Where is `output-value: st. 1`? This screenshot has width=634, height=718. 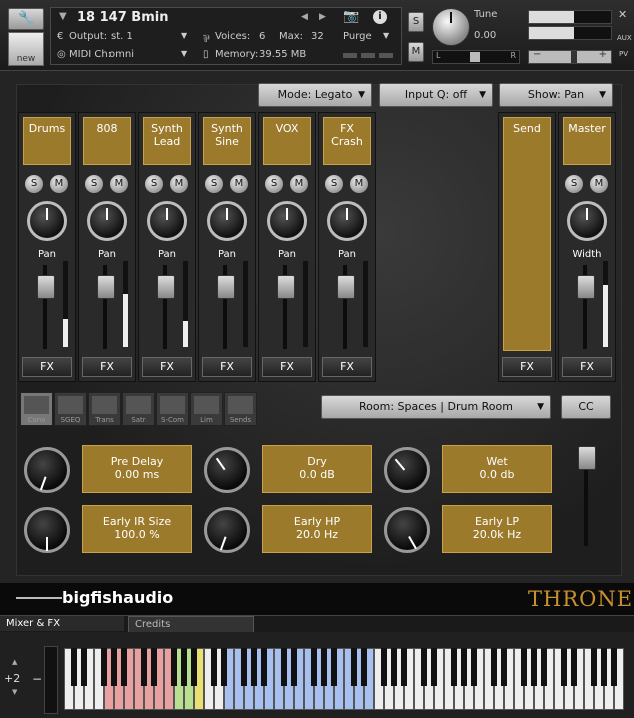 output-value: st. 1 is located at coordinates (122, 36).